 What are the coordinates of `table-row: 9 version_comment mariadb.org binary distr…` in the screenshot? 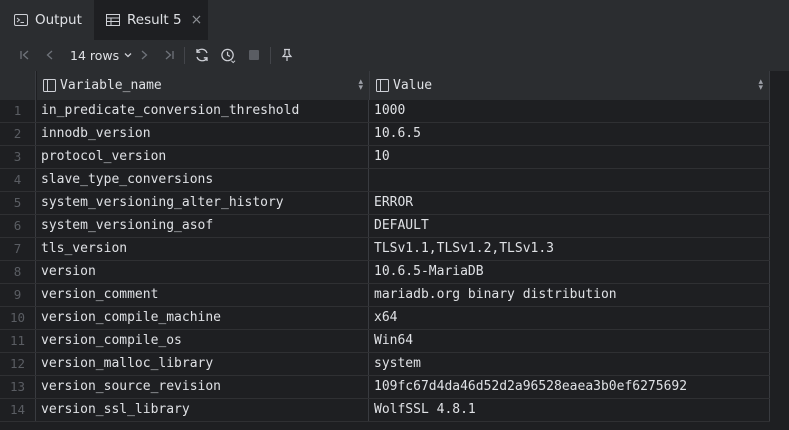 It's located at (385, 295).